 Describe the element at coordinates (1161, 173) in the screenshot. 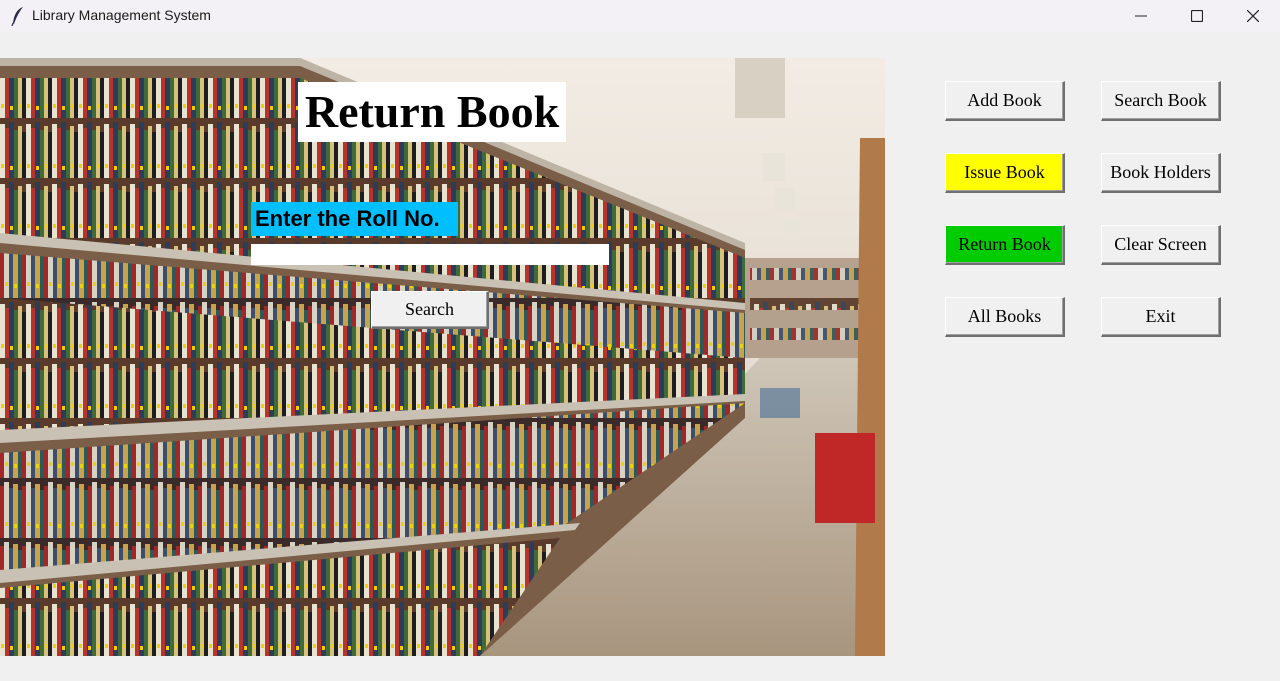

I see `book-holders-button: Book Holders` at that location.